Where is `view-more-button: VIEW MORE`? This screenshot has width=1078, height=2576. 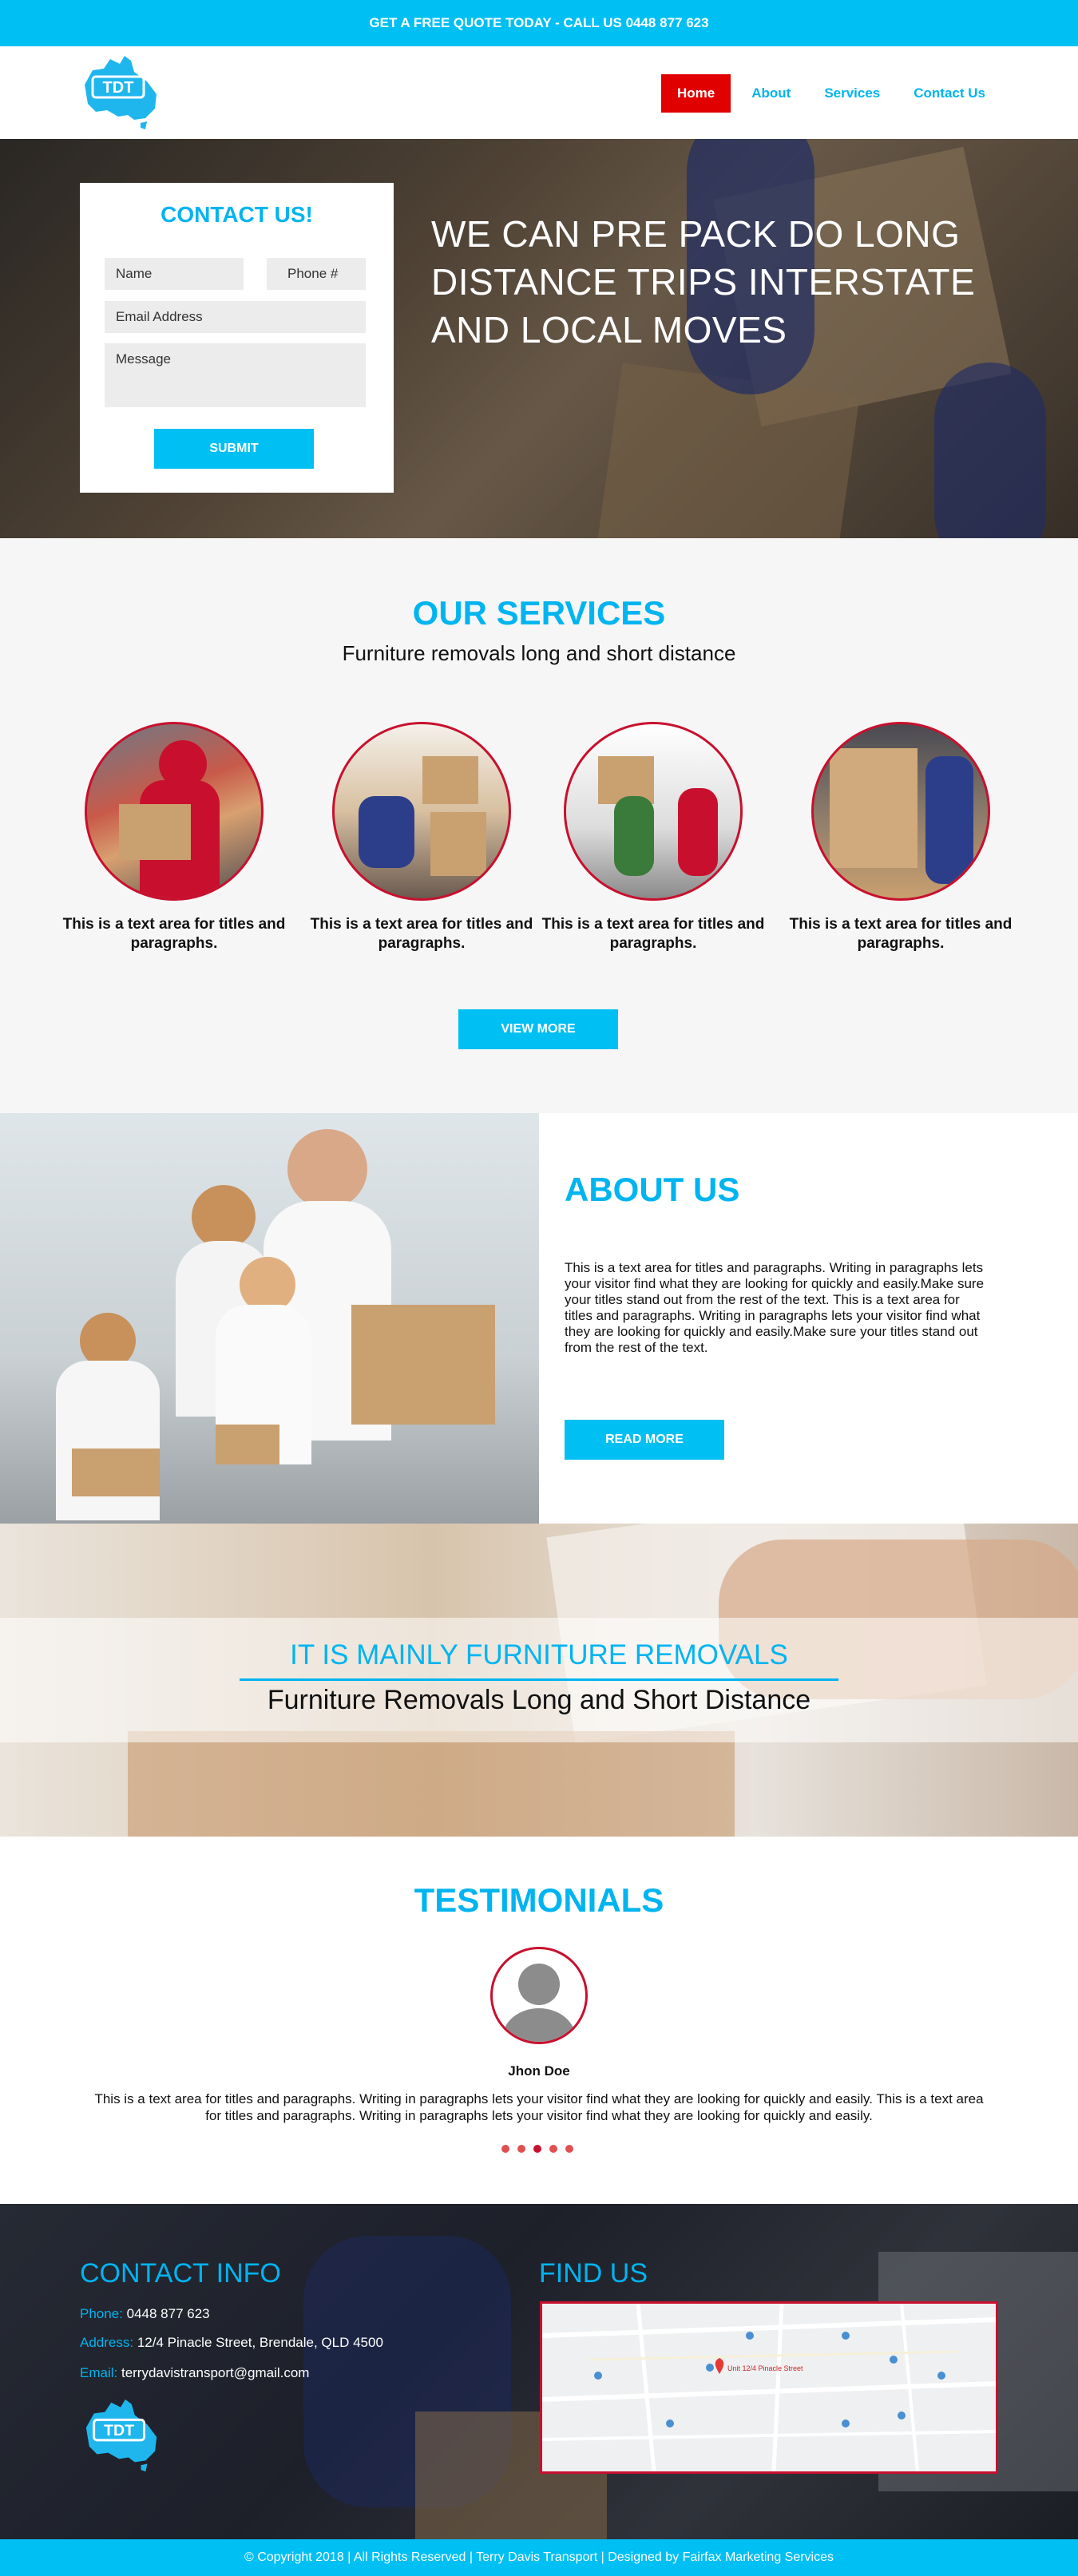
view-more-button: VIEW MORE is located at coordinates (538, 1029).